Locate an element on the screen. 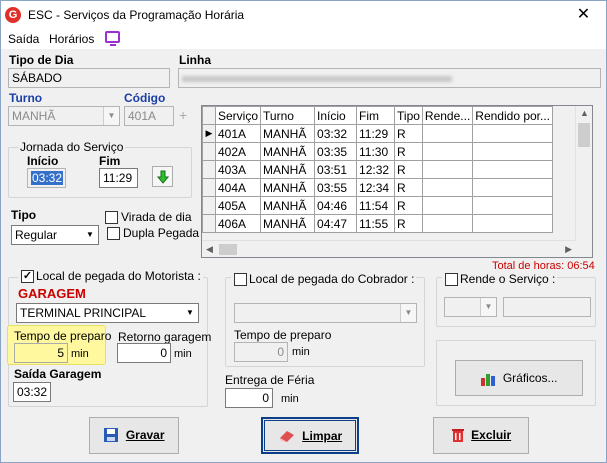 This screenshot has width=607, height=463. tempo-preparo-label: Tempo de preparo is located at coordinates (63, 336).